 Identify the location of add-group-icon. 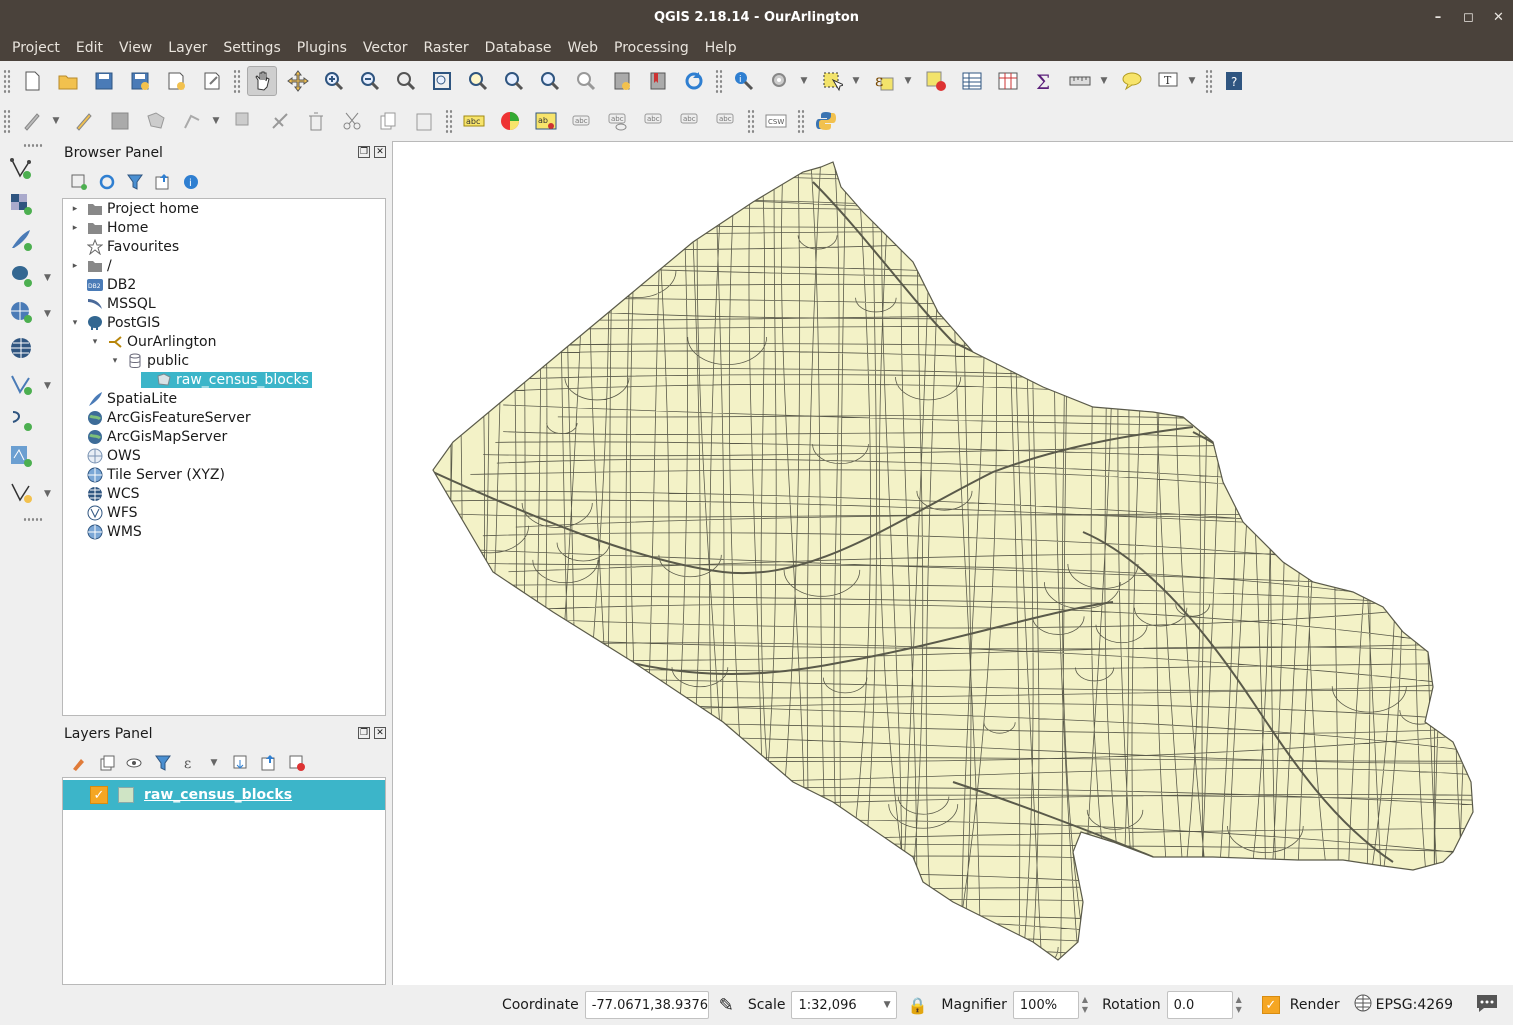
(107, 763).